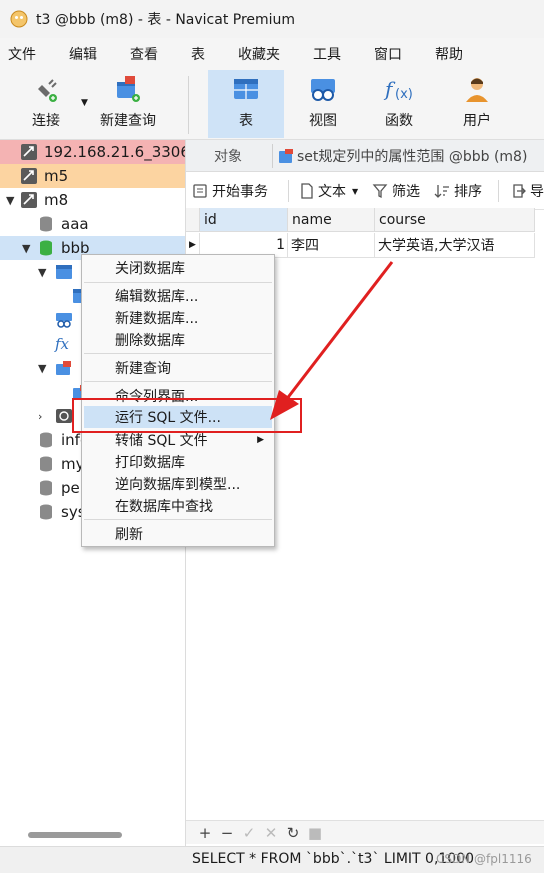 The height and width of the screenshot is (873, 544). I want to click on tree-connection-m5: m5, so click(92, 176).